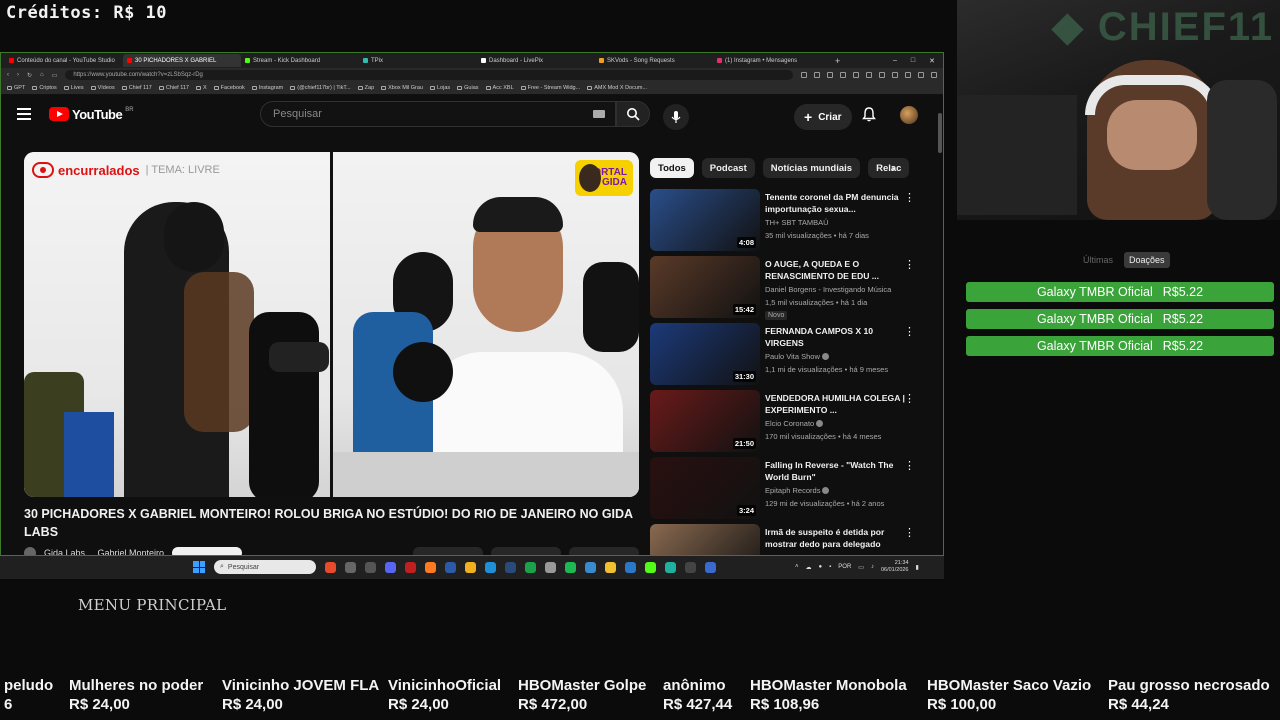  I want to click on network-icon: ▭, so click(861, 567).